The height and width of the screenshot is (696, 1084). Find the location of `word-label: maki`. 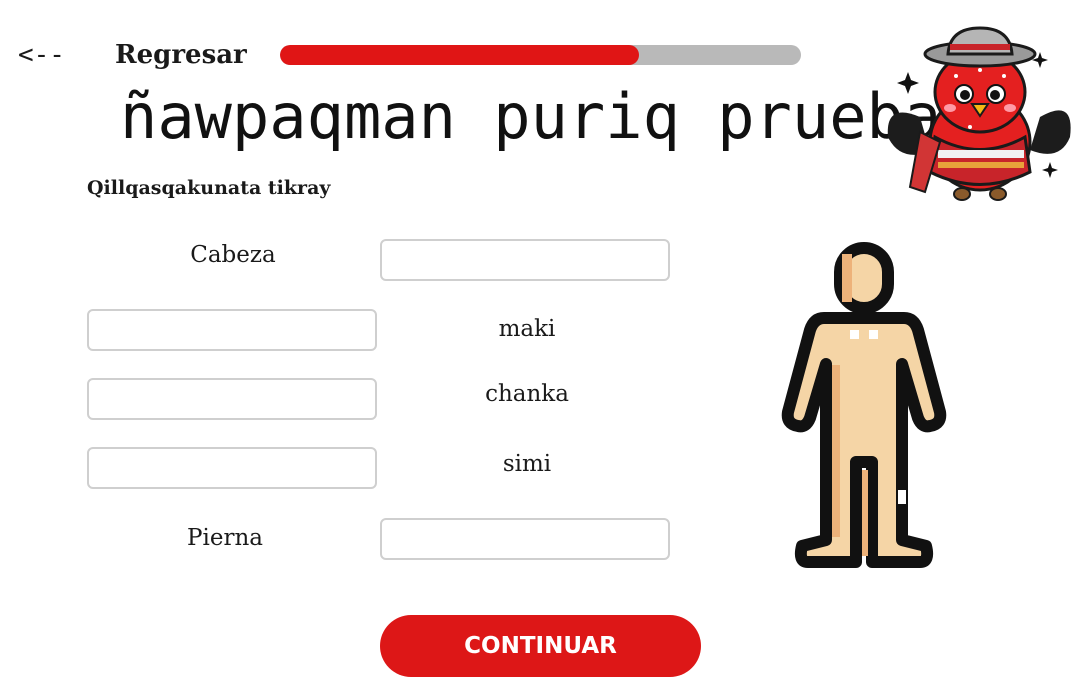

word-label: maki is located at coordinates (527, 329).